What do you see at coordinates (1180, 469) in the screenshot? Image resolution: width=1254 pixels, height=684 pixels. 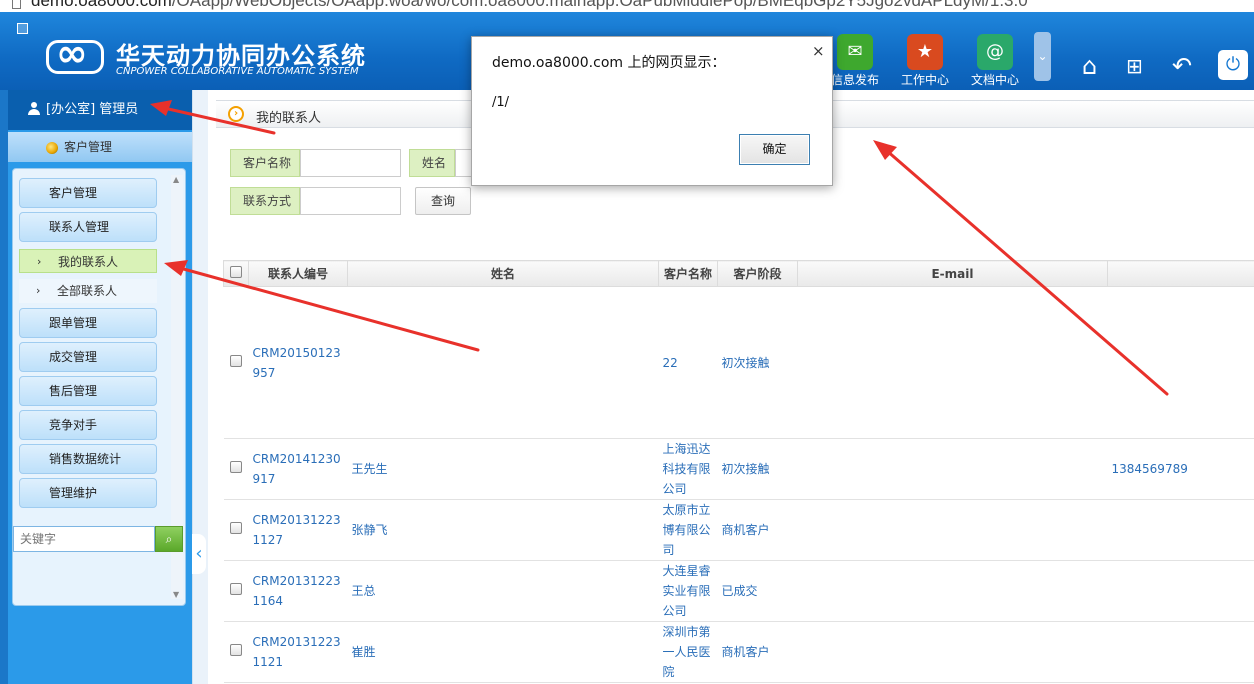 I see `mobile-cell: 1384569789` at bounding box center [1180, 469].